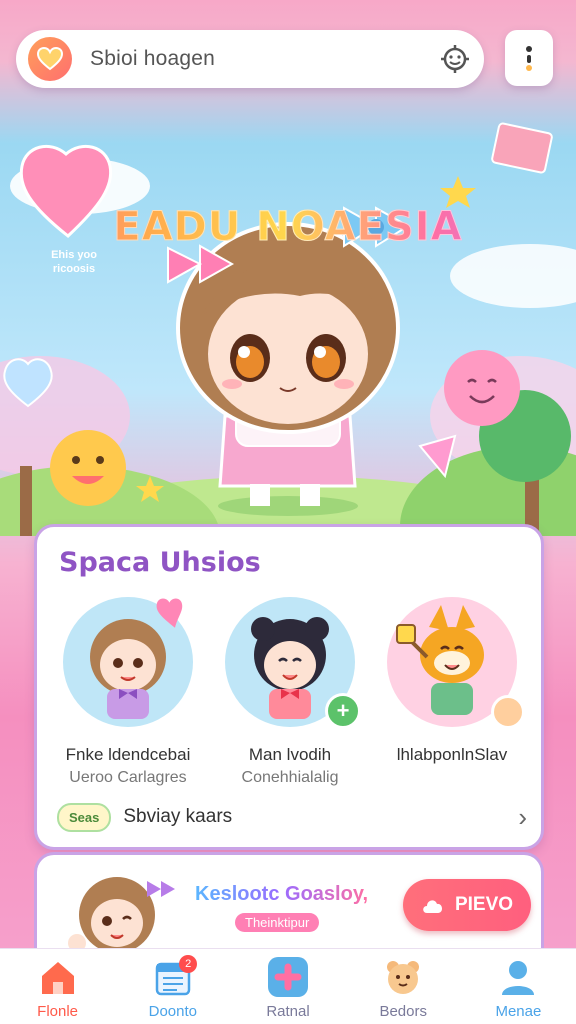  Describe the element at coordinates (518, 1011) in the screenshot. I see `tab-label: Menae` at that location.